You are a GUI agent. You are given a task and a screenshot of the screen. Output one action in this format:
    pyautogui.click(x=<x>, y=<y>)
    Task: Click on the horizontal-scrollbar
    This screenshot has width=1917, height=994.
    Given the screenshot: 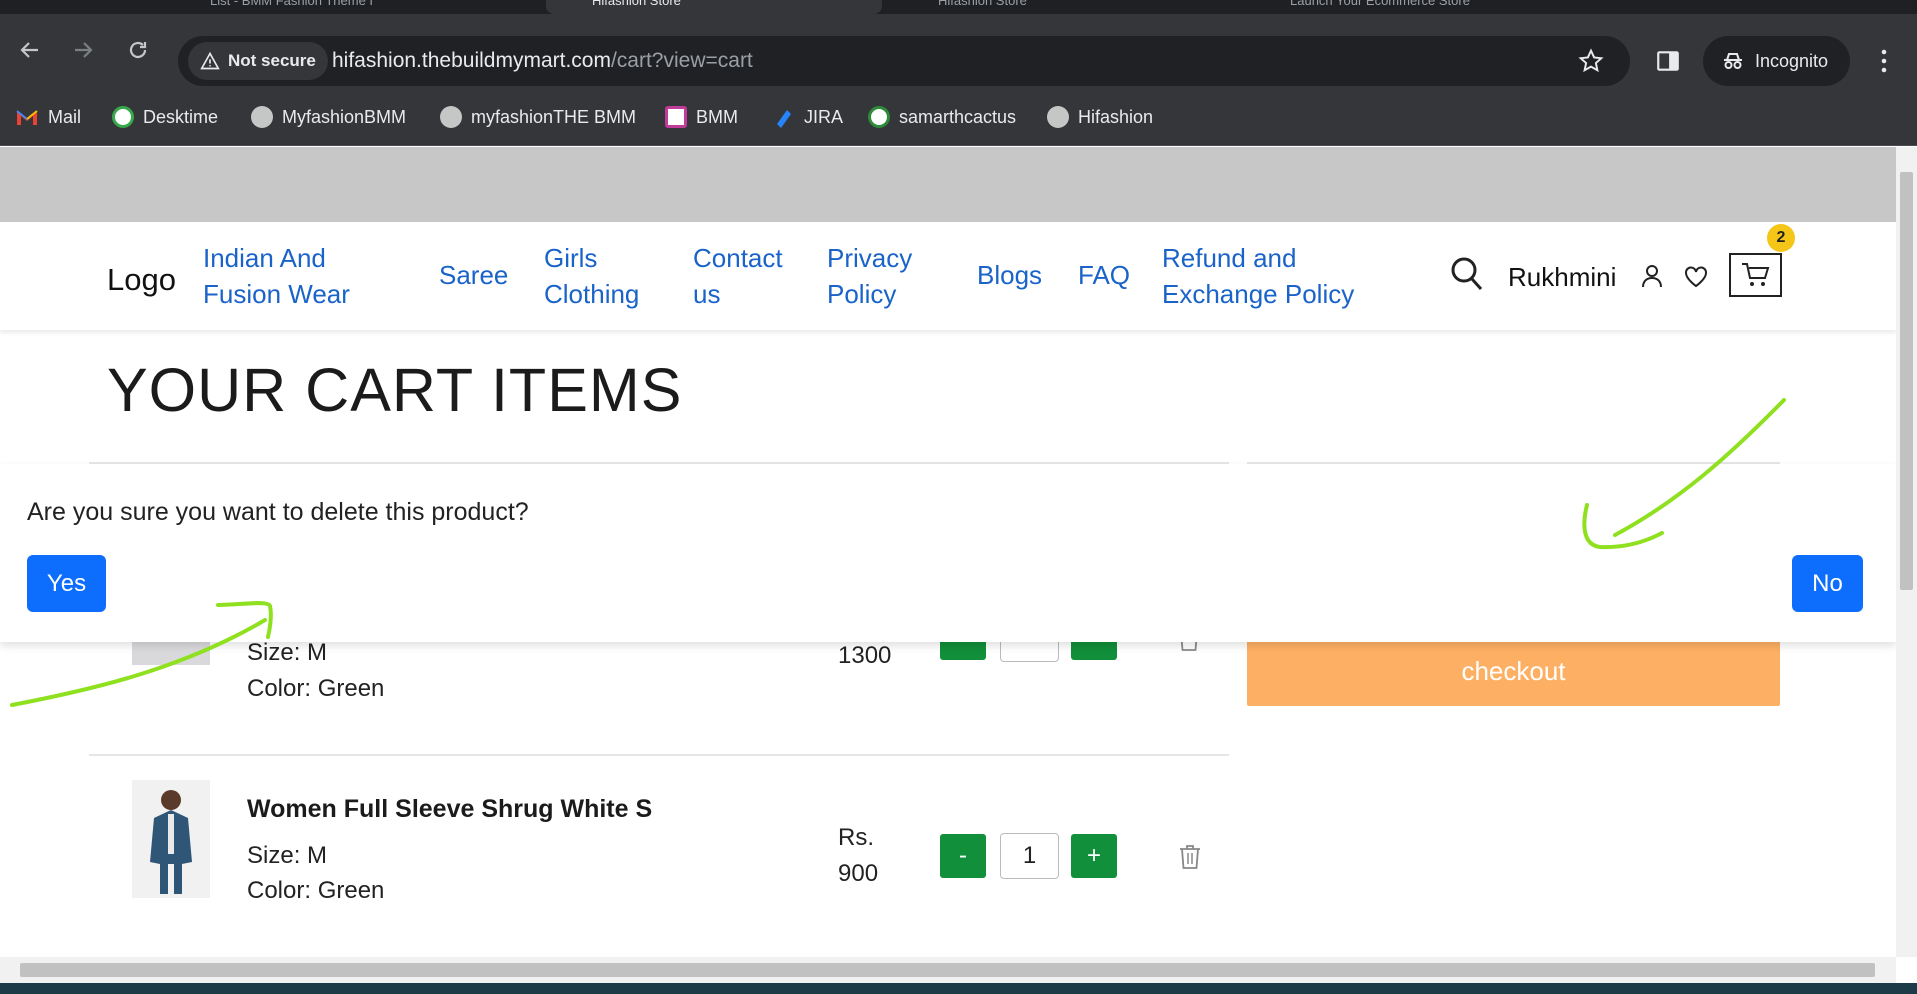 What is the action you would take?
    pyautogui.click(x=948, y=970)
    